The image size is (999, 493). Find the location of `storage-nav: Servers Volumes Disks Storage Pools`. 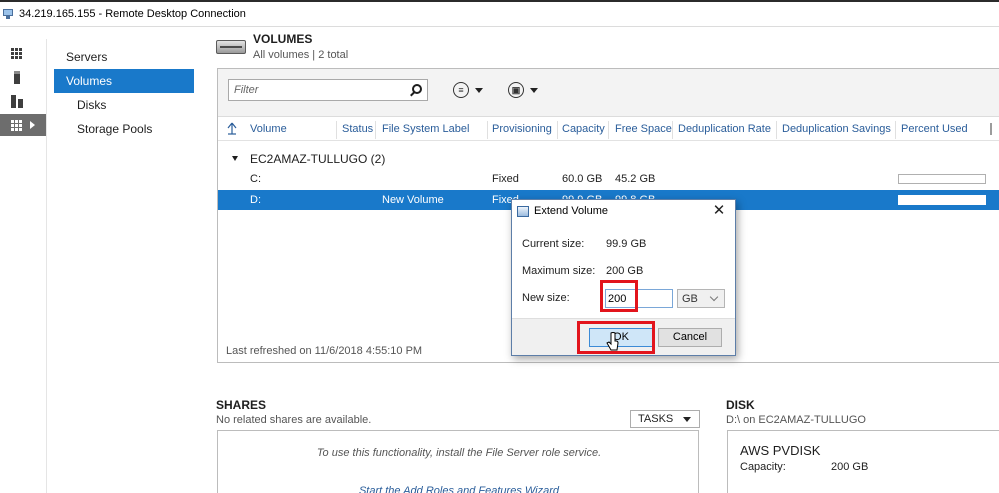

storage-nav: Servers Volumes Disks Storage Pools is located at coordinates (124, 93).